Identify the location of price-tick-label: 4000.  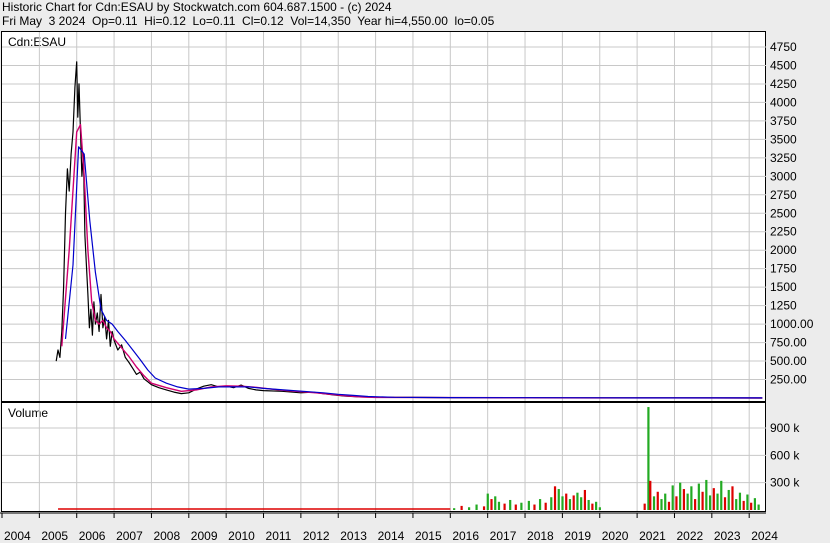
(783, 102).